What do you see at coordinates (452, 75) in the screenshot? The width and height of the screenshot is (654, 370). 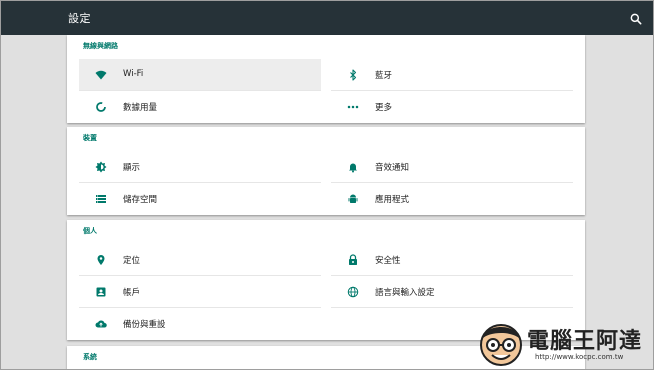 I see `setting-bluetooth: 藍牙` at bounding box center [452, 75].